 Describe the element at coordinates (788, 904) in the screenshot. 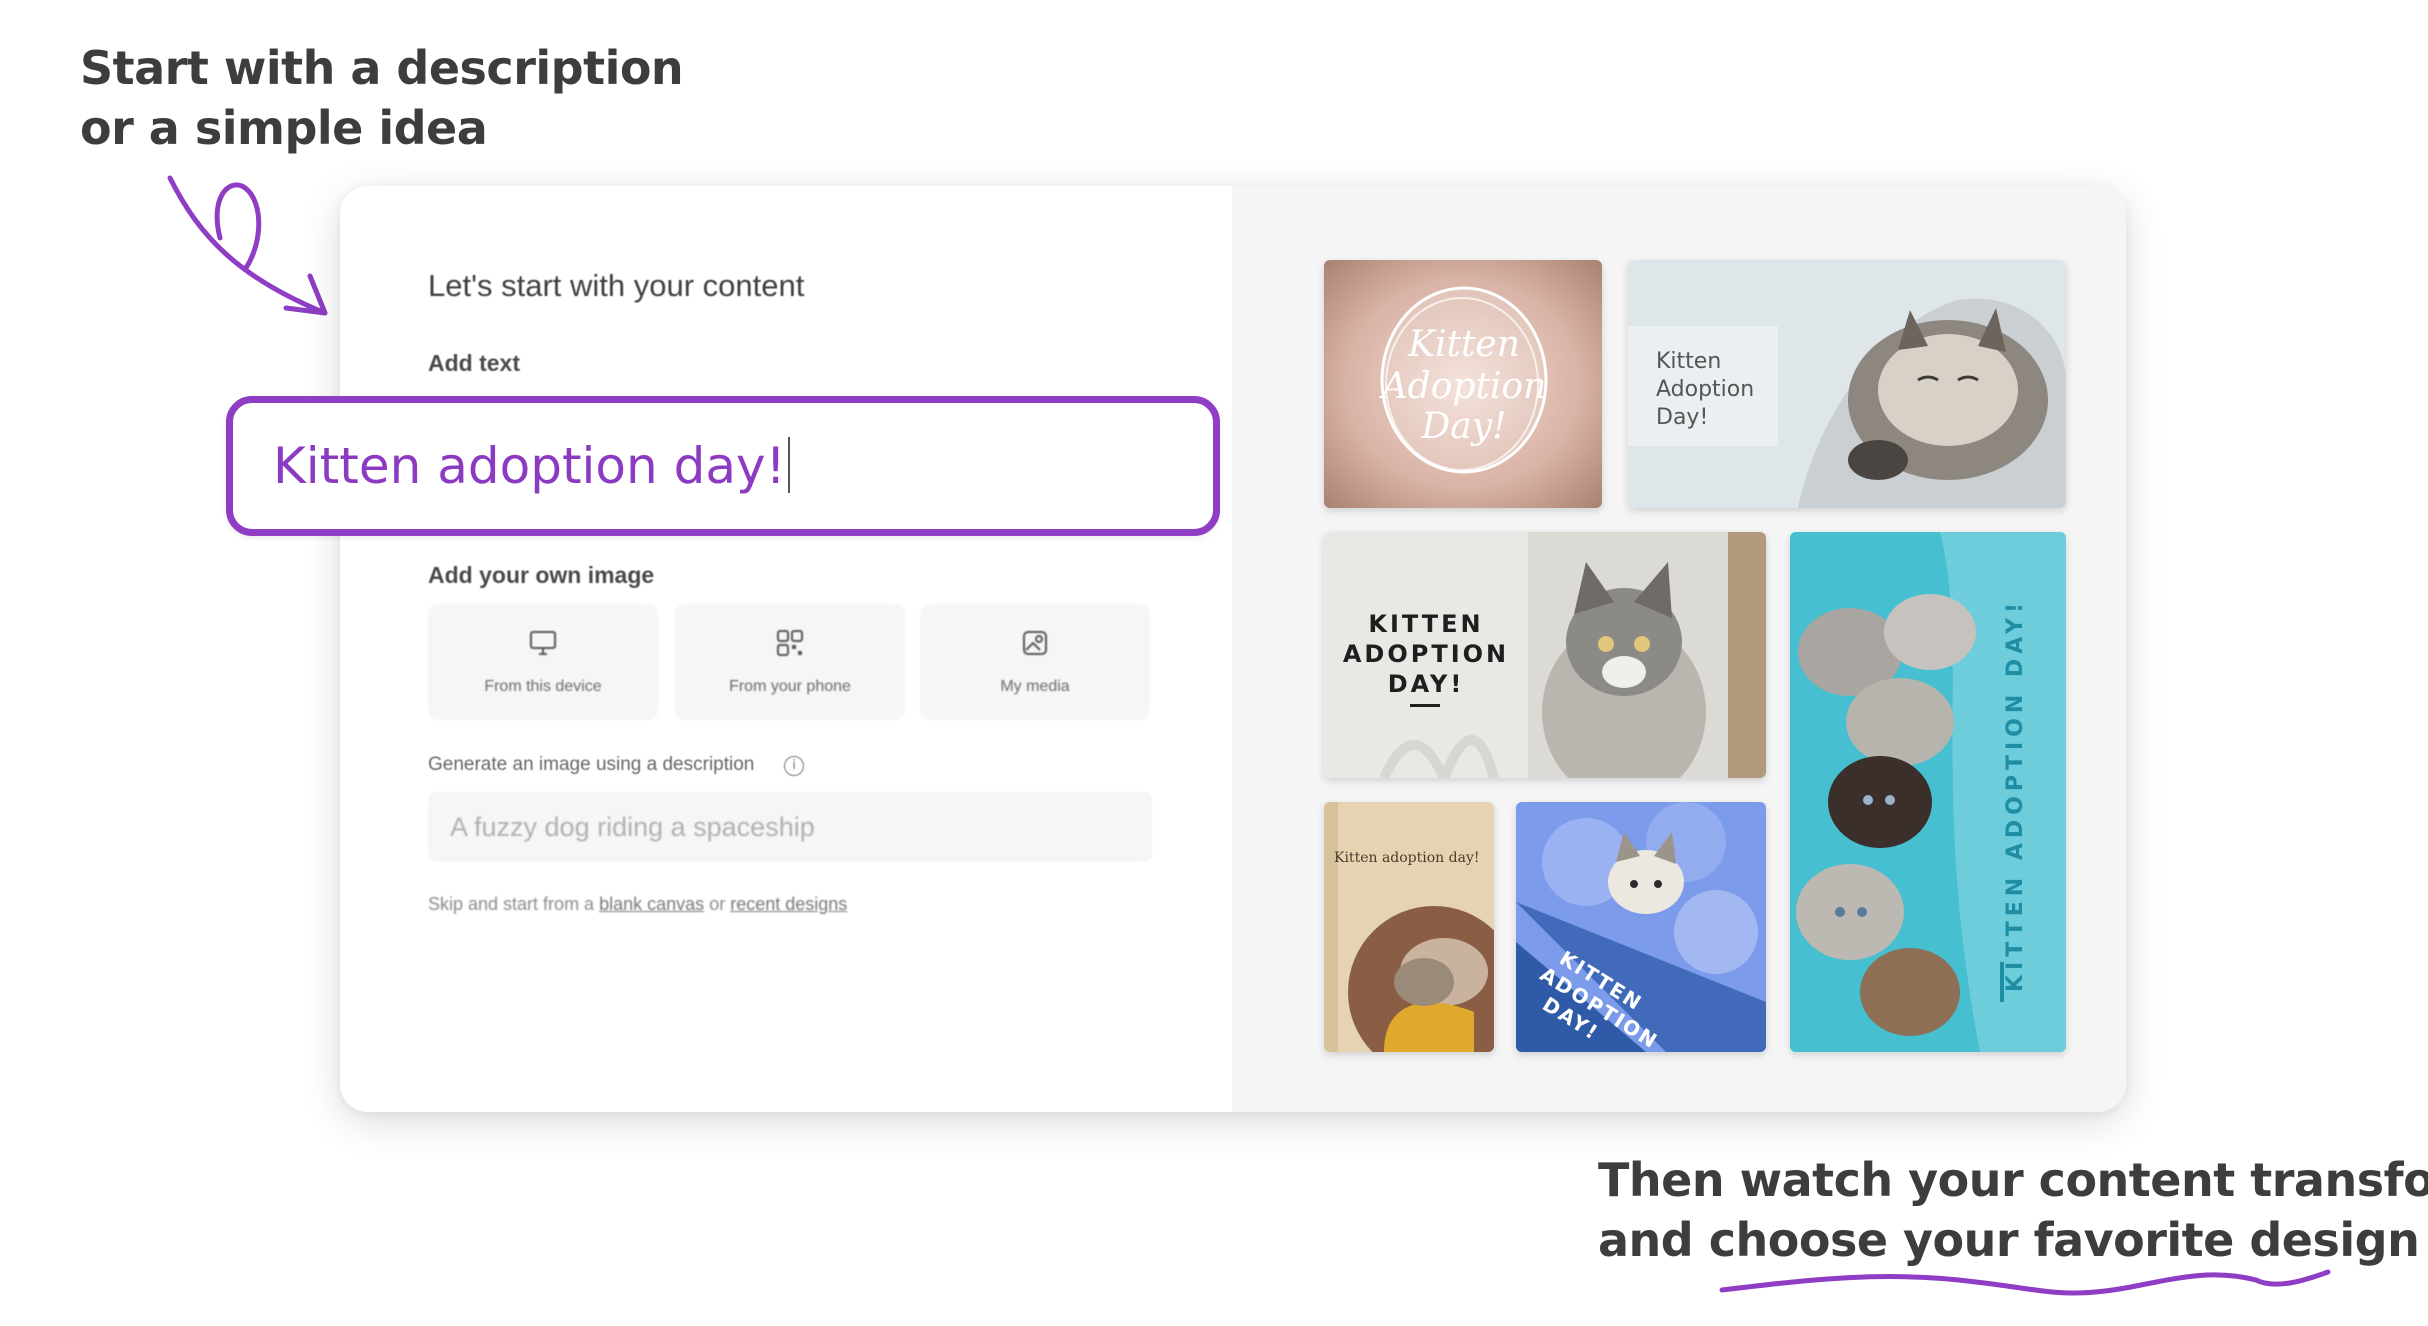

I see `recent-designs-link: recent designs` at that location.